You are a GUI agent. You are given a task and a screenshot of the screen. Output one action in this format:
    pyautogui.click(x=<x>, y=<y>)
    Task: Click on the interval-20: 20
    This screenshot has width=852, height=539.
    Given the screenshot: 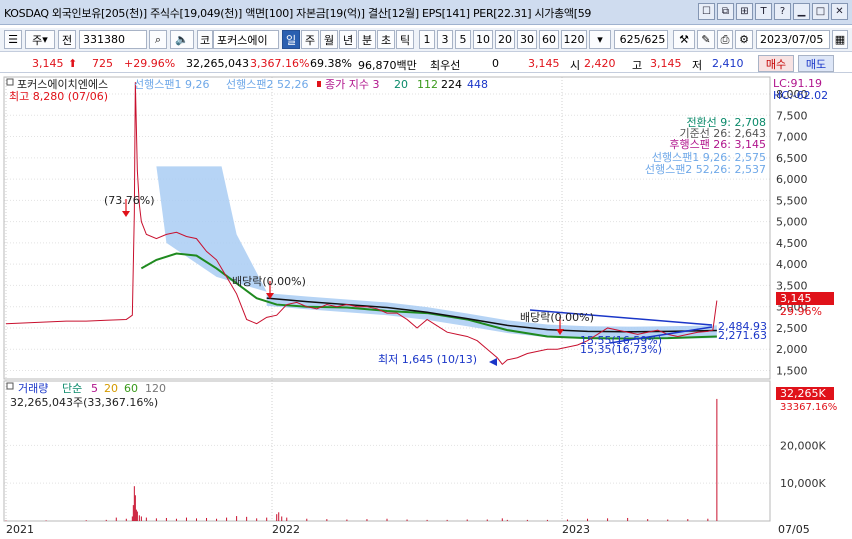 What is the action you would take?
    pyautogui.click(x=505, y=39)
    